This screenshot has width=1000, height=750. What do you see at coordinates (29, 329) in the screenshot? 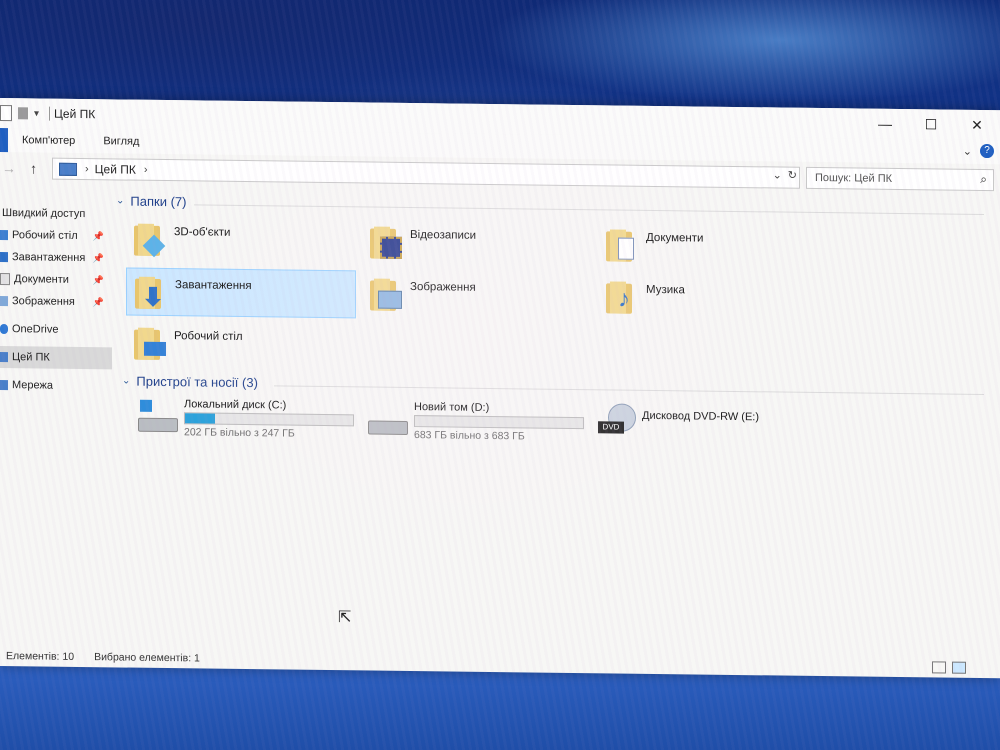
I see `sidebar-item-onedrive: OneDrive` at bounding box center [29, 329].